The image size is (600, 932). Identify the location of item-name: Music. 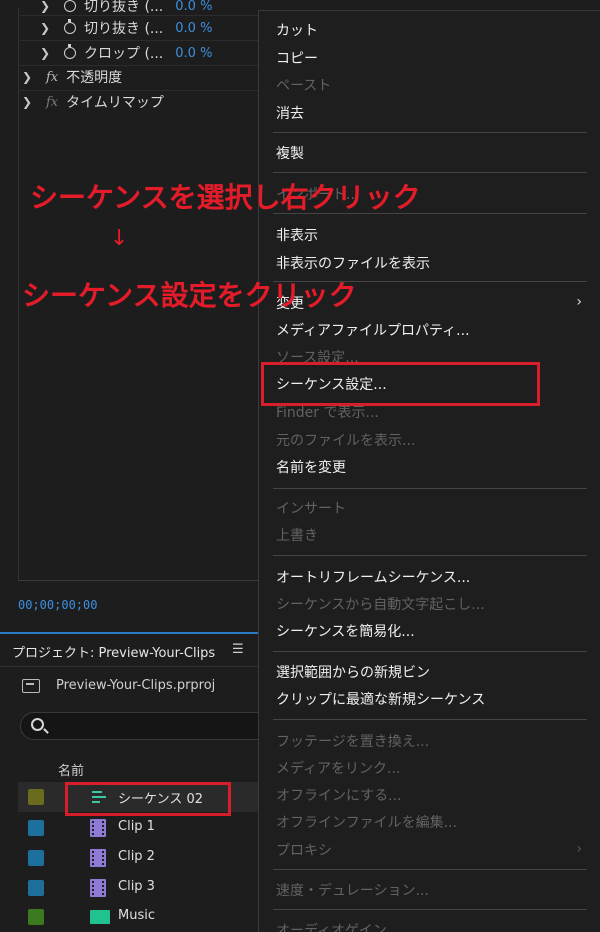
(136, 915).